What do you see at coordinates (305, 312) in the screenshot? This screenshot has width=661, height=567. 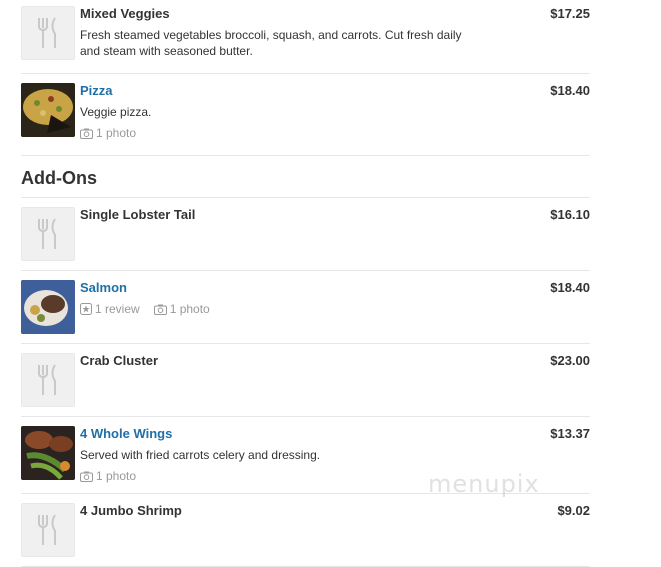 I see `menu-item: Salmon 1 review 1 photo $18.40` at bounding box center [305, 312].